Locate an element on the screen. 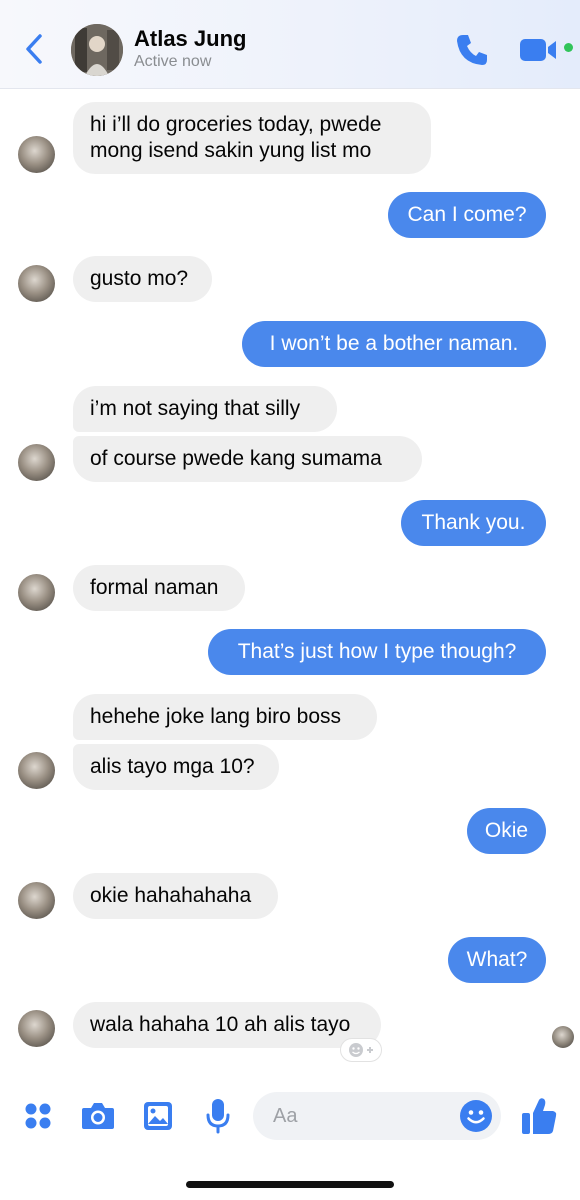 This screenshot has width=580, height=1200. camera-button is located at coordinates (98, 1116).